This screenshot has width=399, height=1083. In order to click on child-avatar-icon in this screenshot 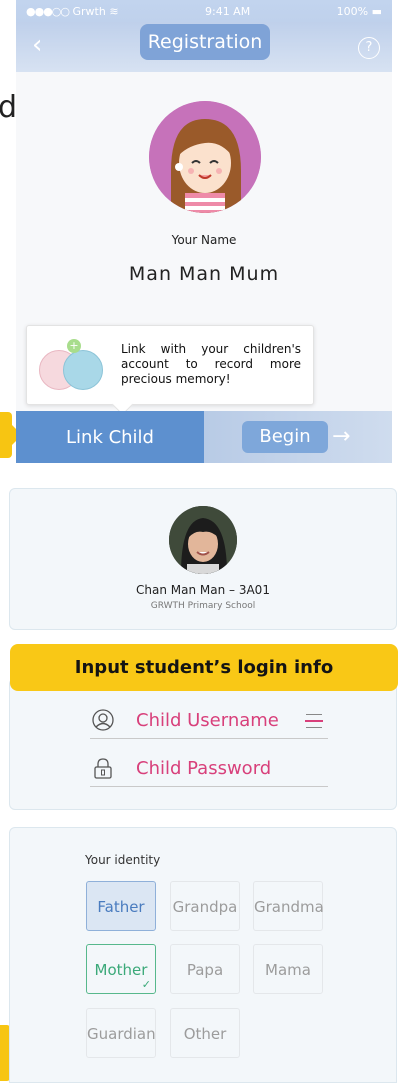, I will do `click(203, 540)`.